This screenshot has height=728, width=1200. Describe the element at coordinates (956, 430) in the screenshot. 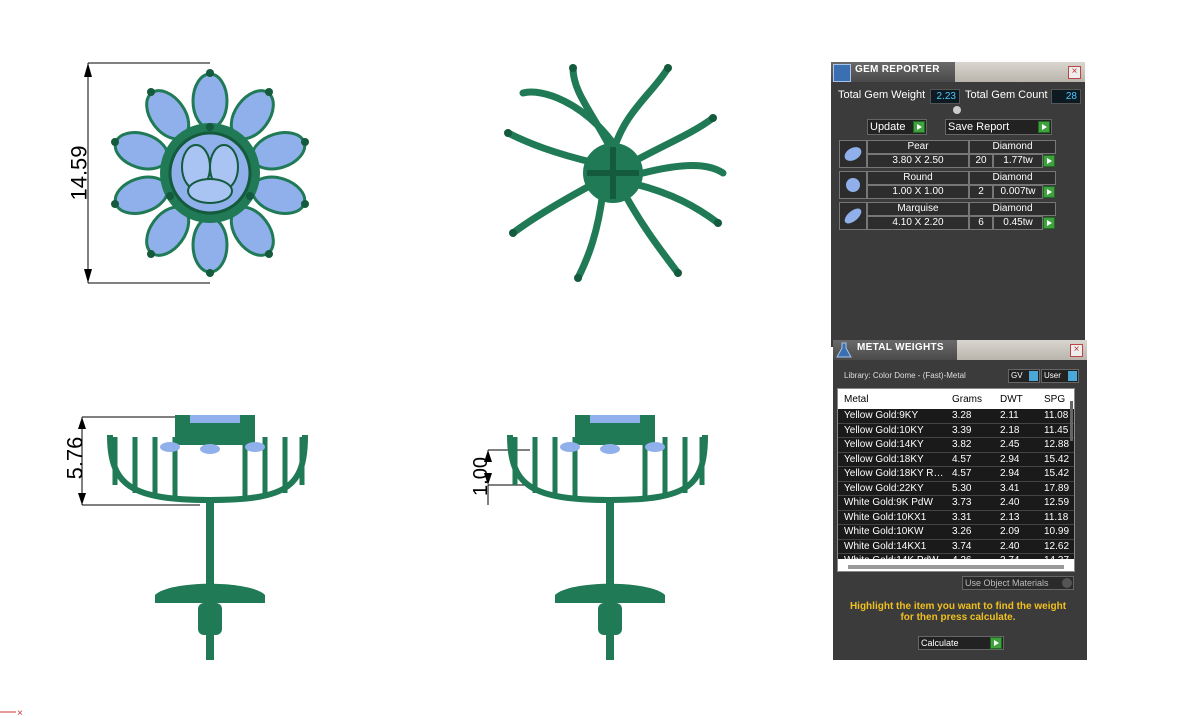

I see `table-row: Yellow Gold:10KY 3.39 2.18 11.45` at that location.